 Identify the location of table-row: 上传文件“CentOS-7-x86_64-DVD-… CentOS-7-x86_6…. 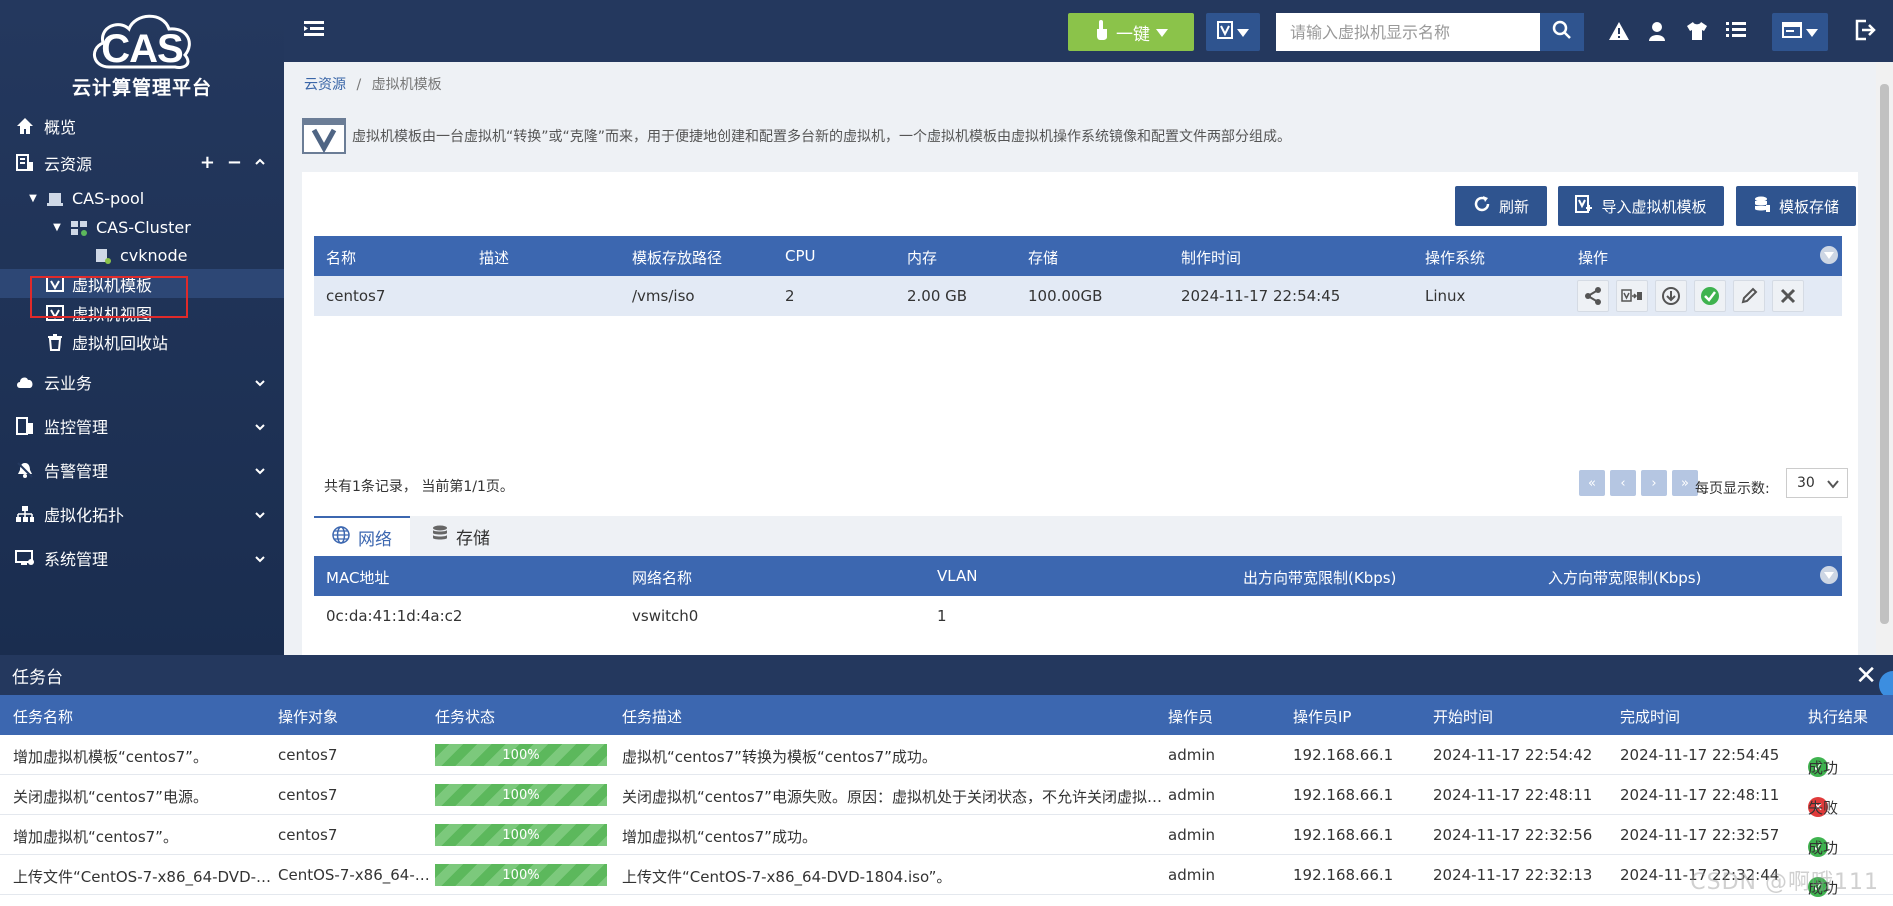
(946, 876).